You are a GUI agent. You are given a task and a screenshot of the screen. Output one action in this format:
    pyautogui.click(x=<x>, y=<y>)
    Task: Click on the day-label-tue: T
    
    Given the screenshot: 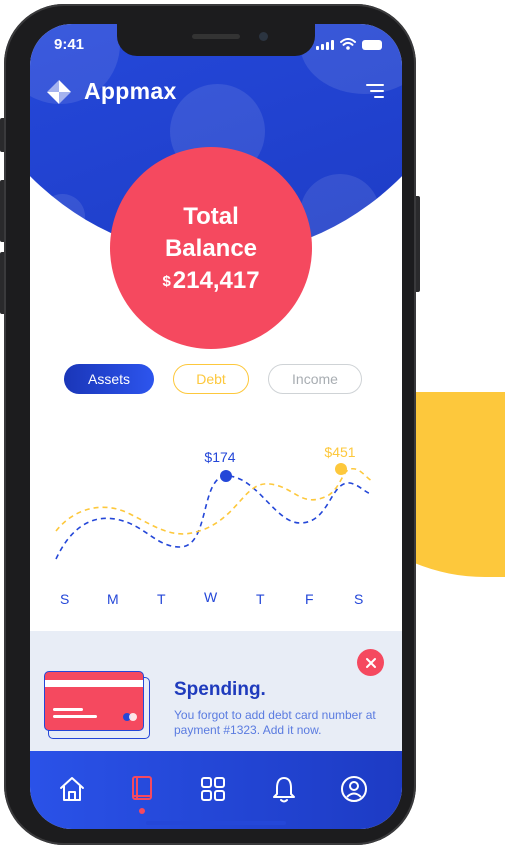 What is the action you would take?
    pyautogui.click(x=161, y=599)
    